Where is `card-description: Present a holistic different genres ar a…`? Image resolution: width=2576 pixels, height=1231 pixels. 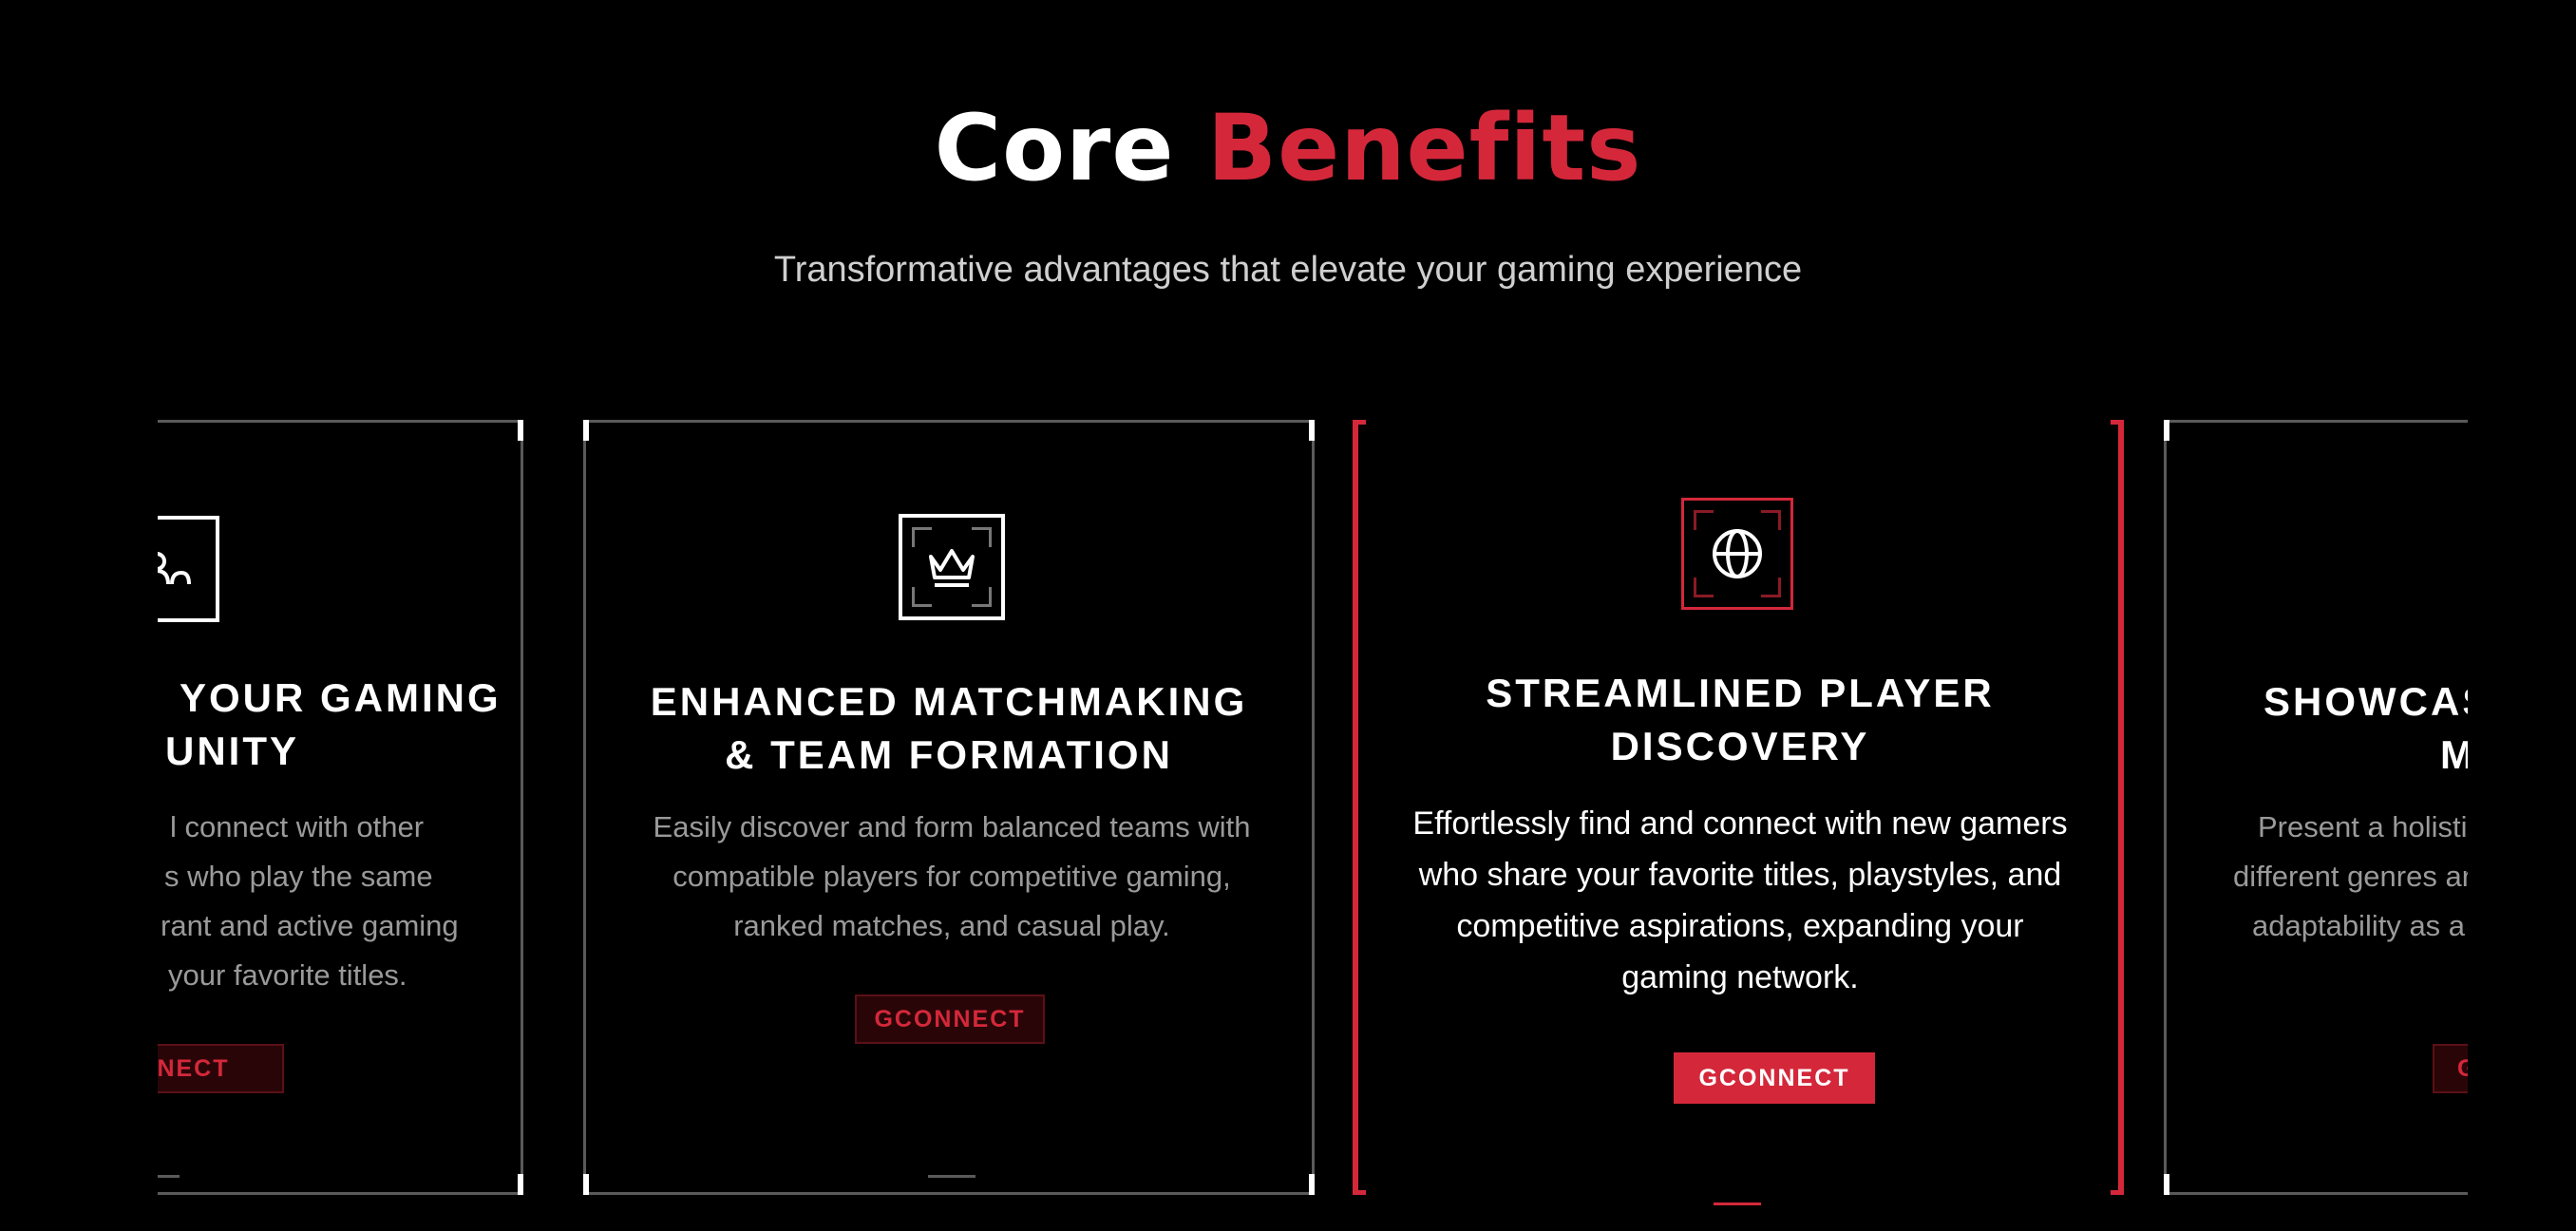
card-description: Present a holistic different genres ar a… is located at coordinates (2317, 877).